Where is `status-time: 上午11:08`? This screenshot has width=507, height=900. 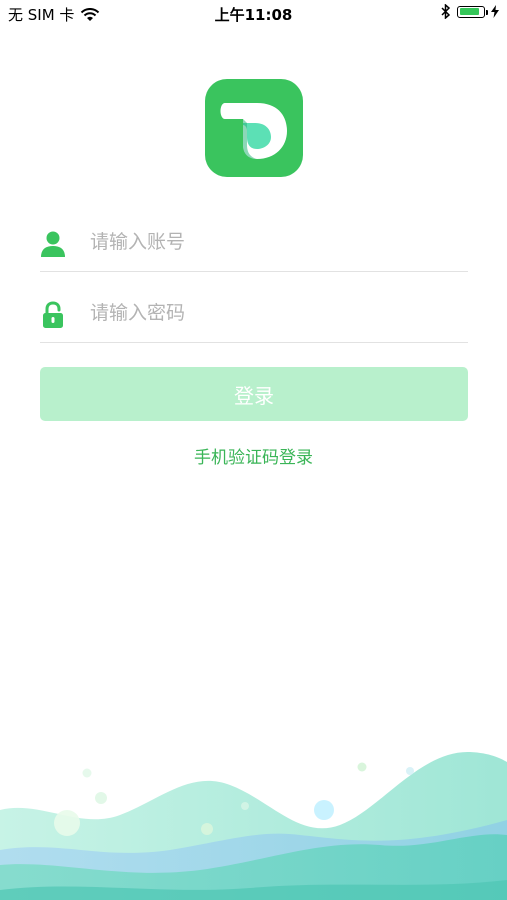
status-time: 上午11:08 is located at coordinates (253, 15).